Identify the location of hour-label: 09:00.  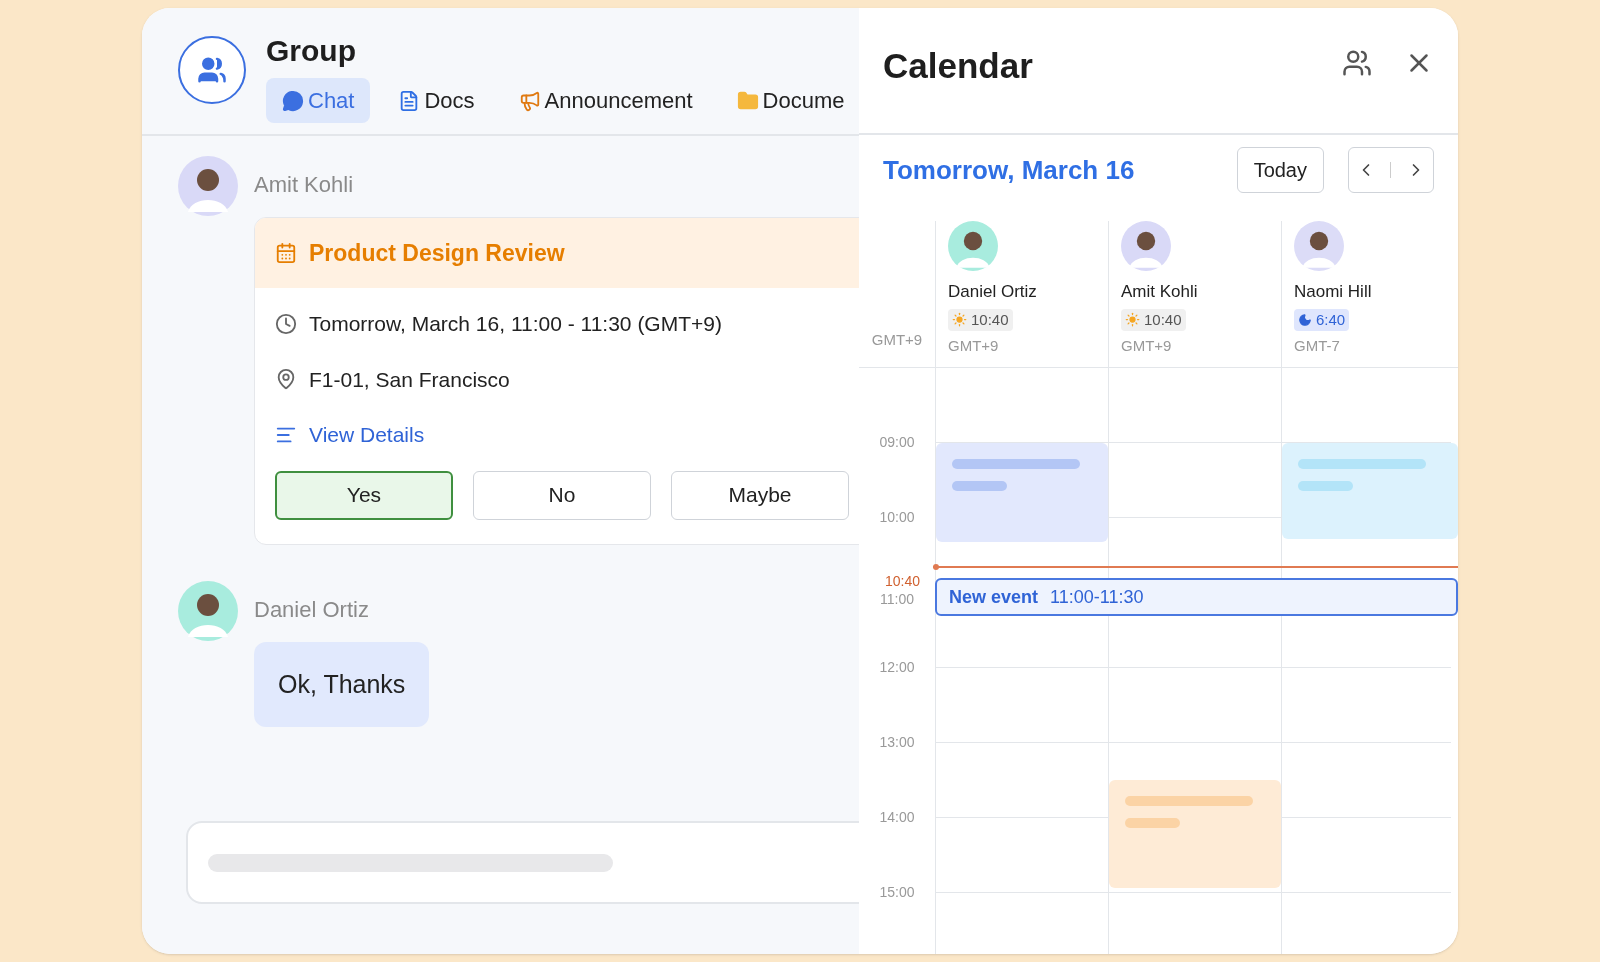
(897, 442).